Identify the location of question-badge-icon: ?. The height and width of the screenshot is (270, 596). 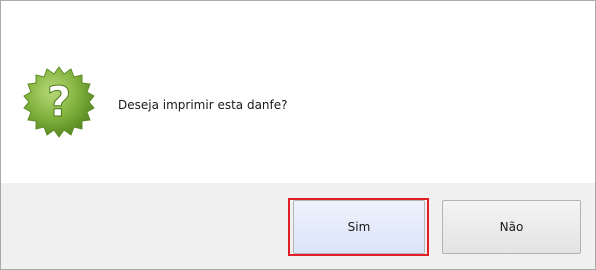
(59, 102).